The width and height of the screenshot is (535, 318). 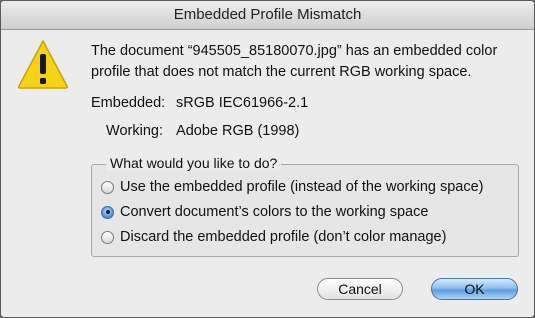 I want to click on working-space-row: Working: Adobe RGB (1998), so click(x=195, y=131).